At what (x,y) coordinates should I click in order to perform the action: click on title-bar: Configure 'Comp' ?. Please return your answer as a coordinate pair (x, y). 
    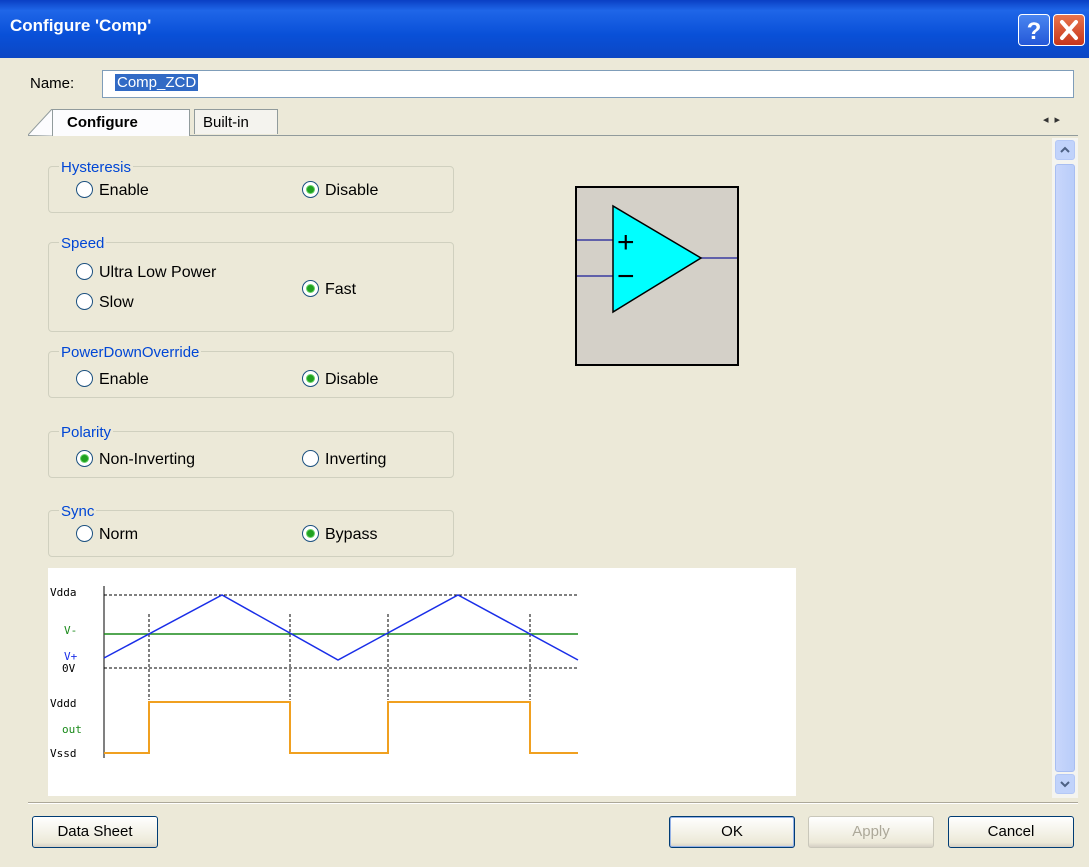
    Looking at the image, I should click on (544, 29).